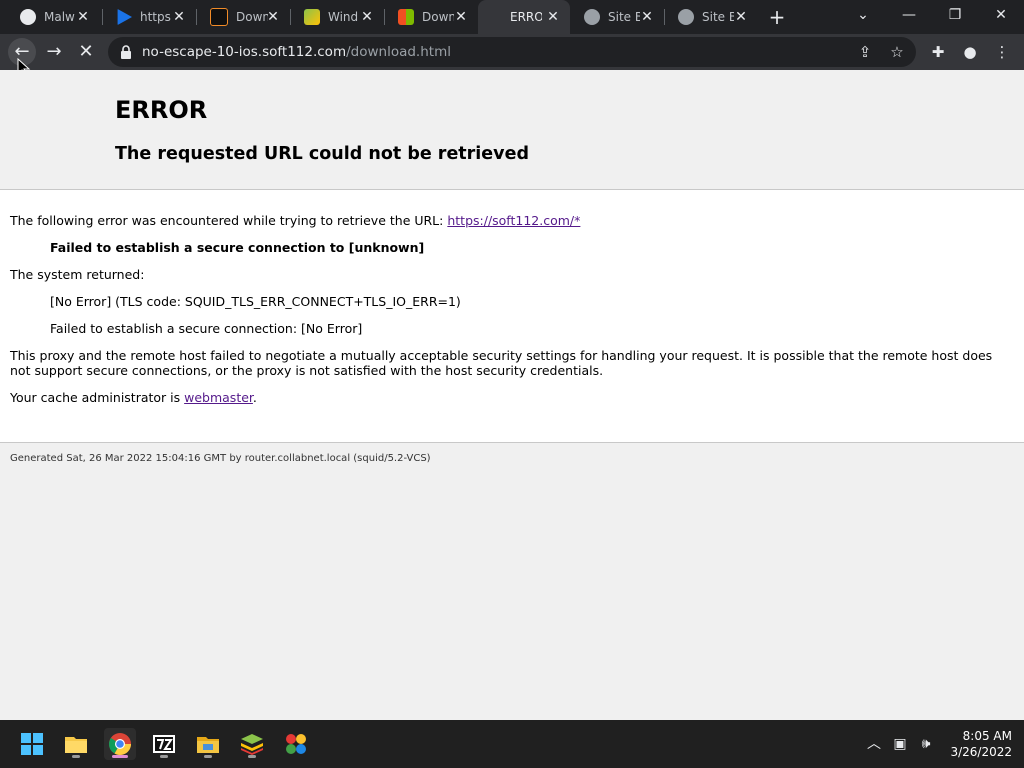  What do you see at coordinates (406, 17) in the screenshot?
I see `microsoft-icon` at bounding box center [406, 17].